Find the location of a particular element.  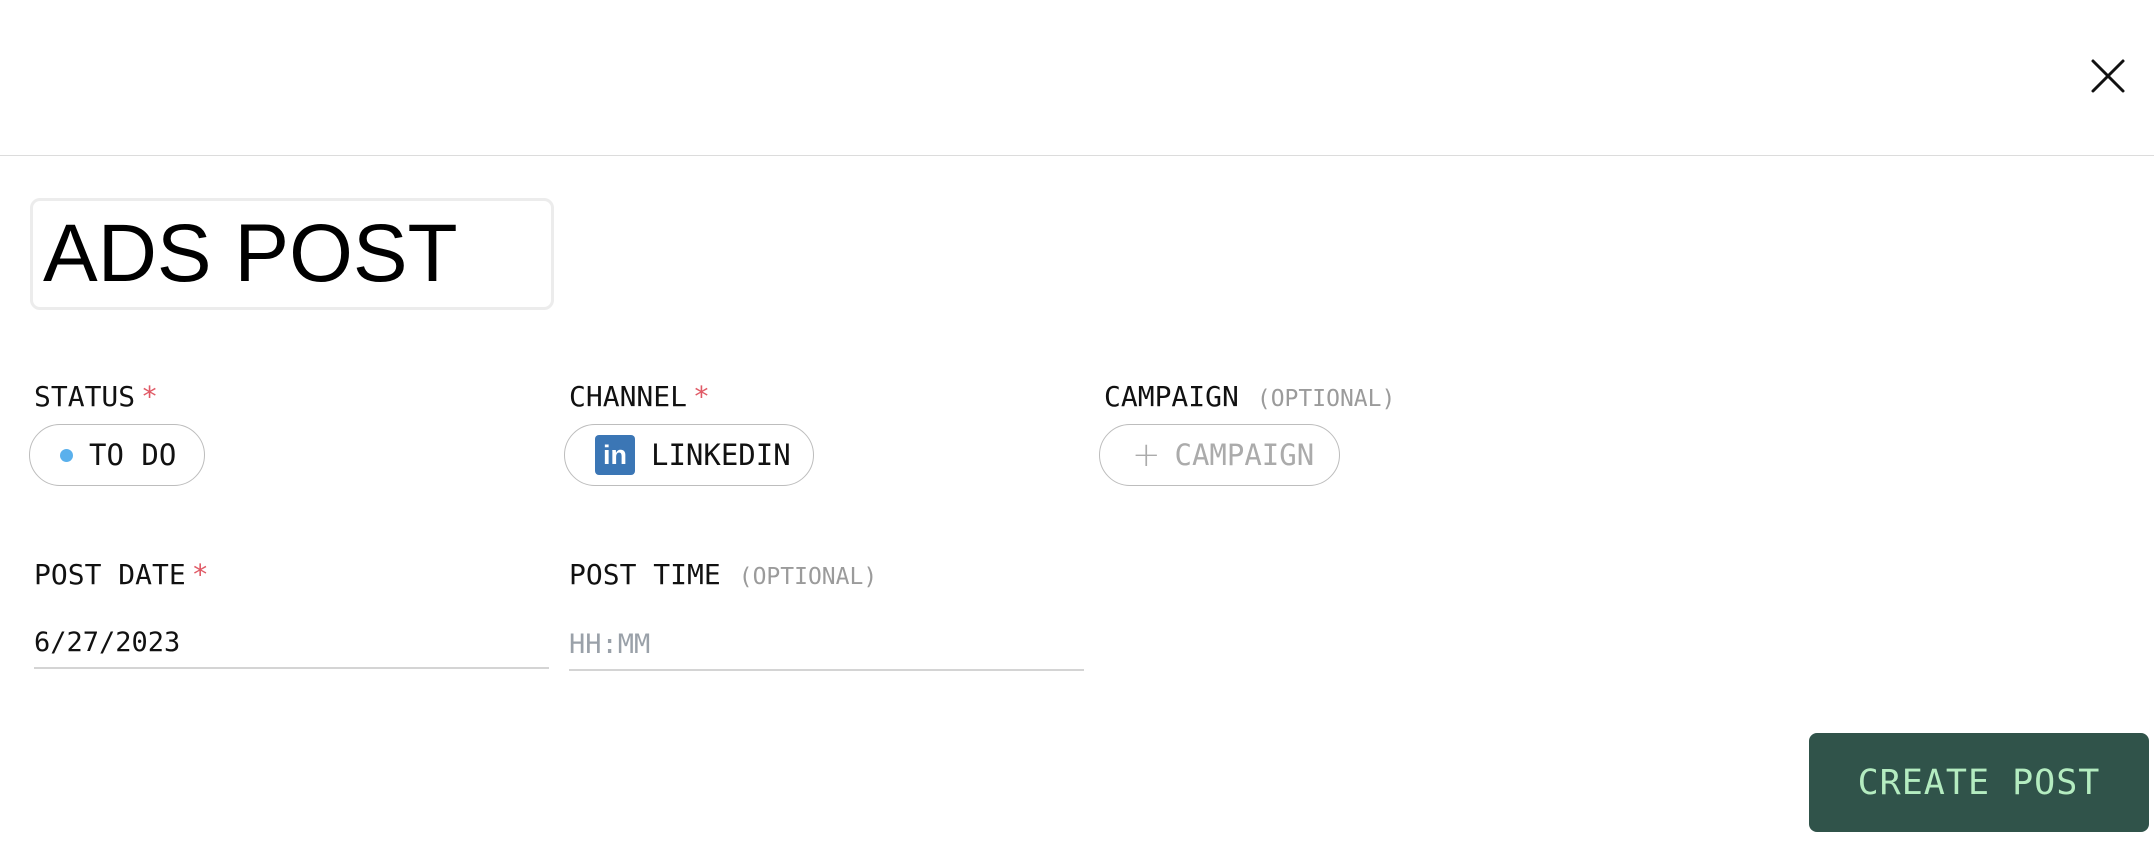

close-button is located at coordinates (2108, 76).